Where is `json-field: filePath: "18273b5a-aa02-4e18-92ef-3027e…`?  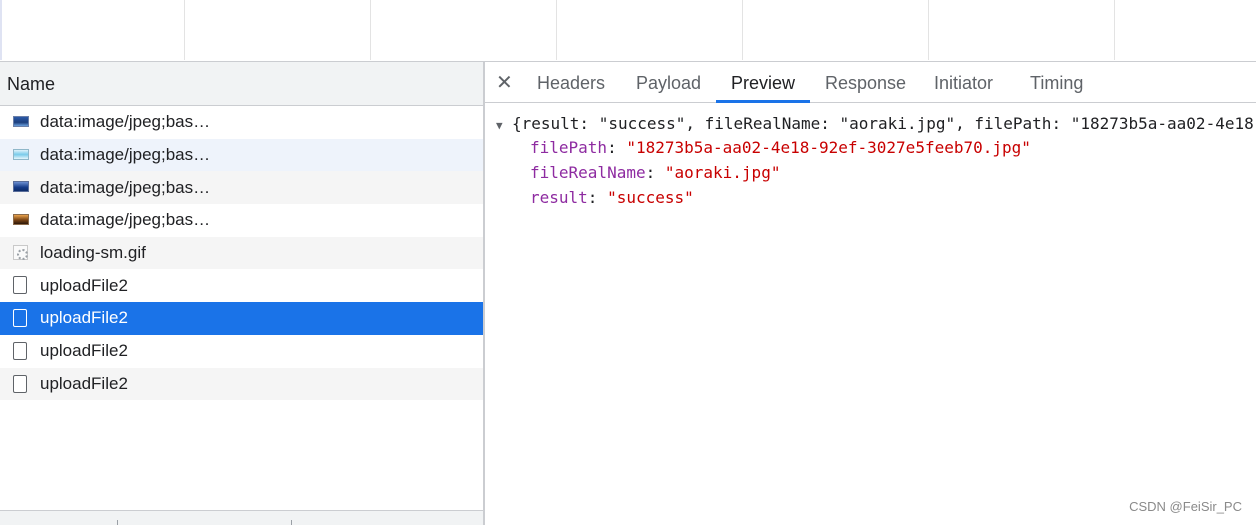
json-field: filePath: "18273b5a-aa02-4e18-92ef-3027e… is located at coordinates (780, 147).